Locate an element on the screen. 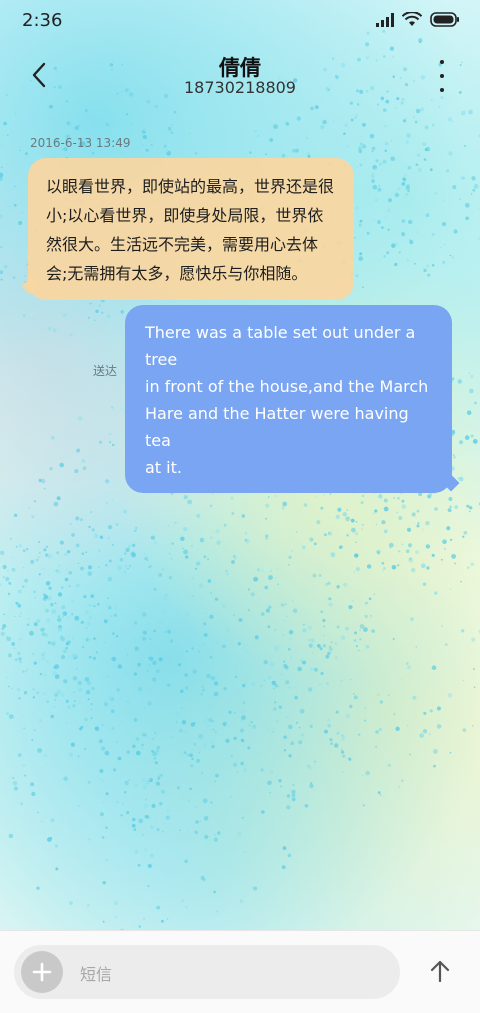 The width and height of the screenshot is (480, 1013). conversation-header: 倩倩 18730218809 is located at coordinates (240, 76).